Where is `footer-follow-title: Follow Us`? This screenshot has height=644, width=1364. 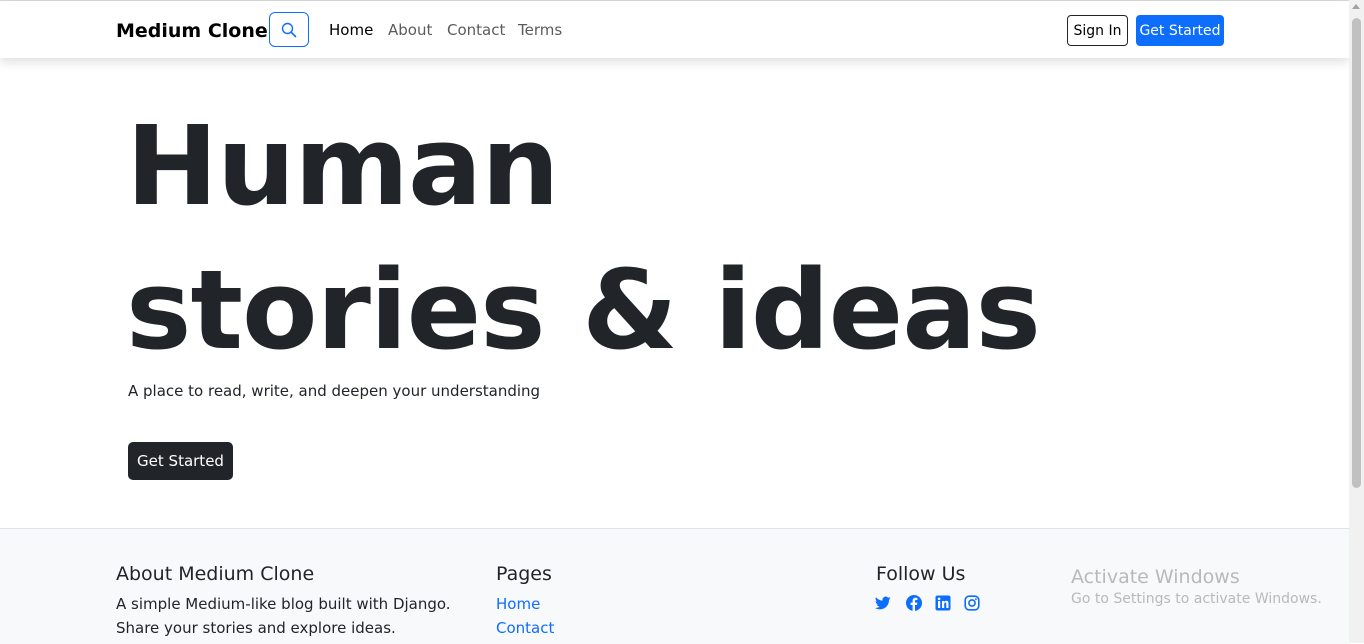 footer-follow-title: Follow Us is located at coordinates (921, 574).